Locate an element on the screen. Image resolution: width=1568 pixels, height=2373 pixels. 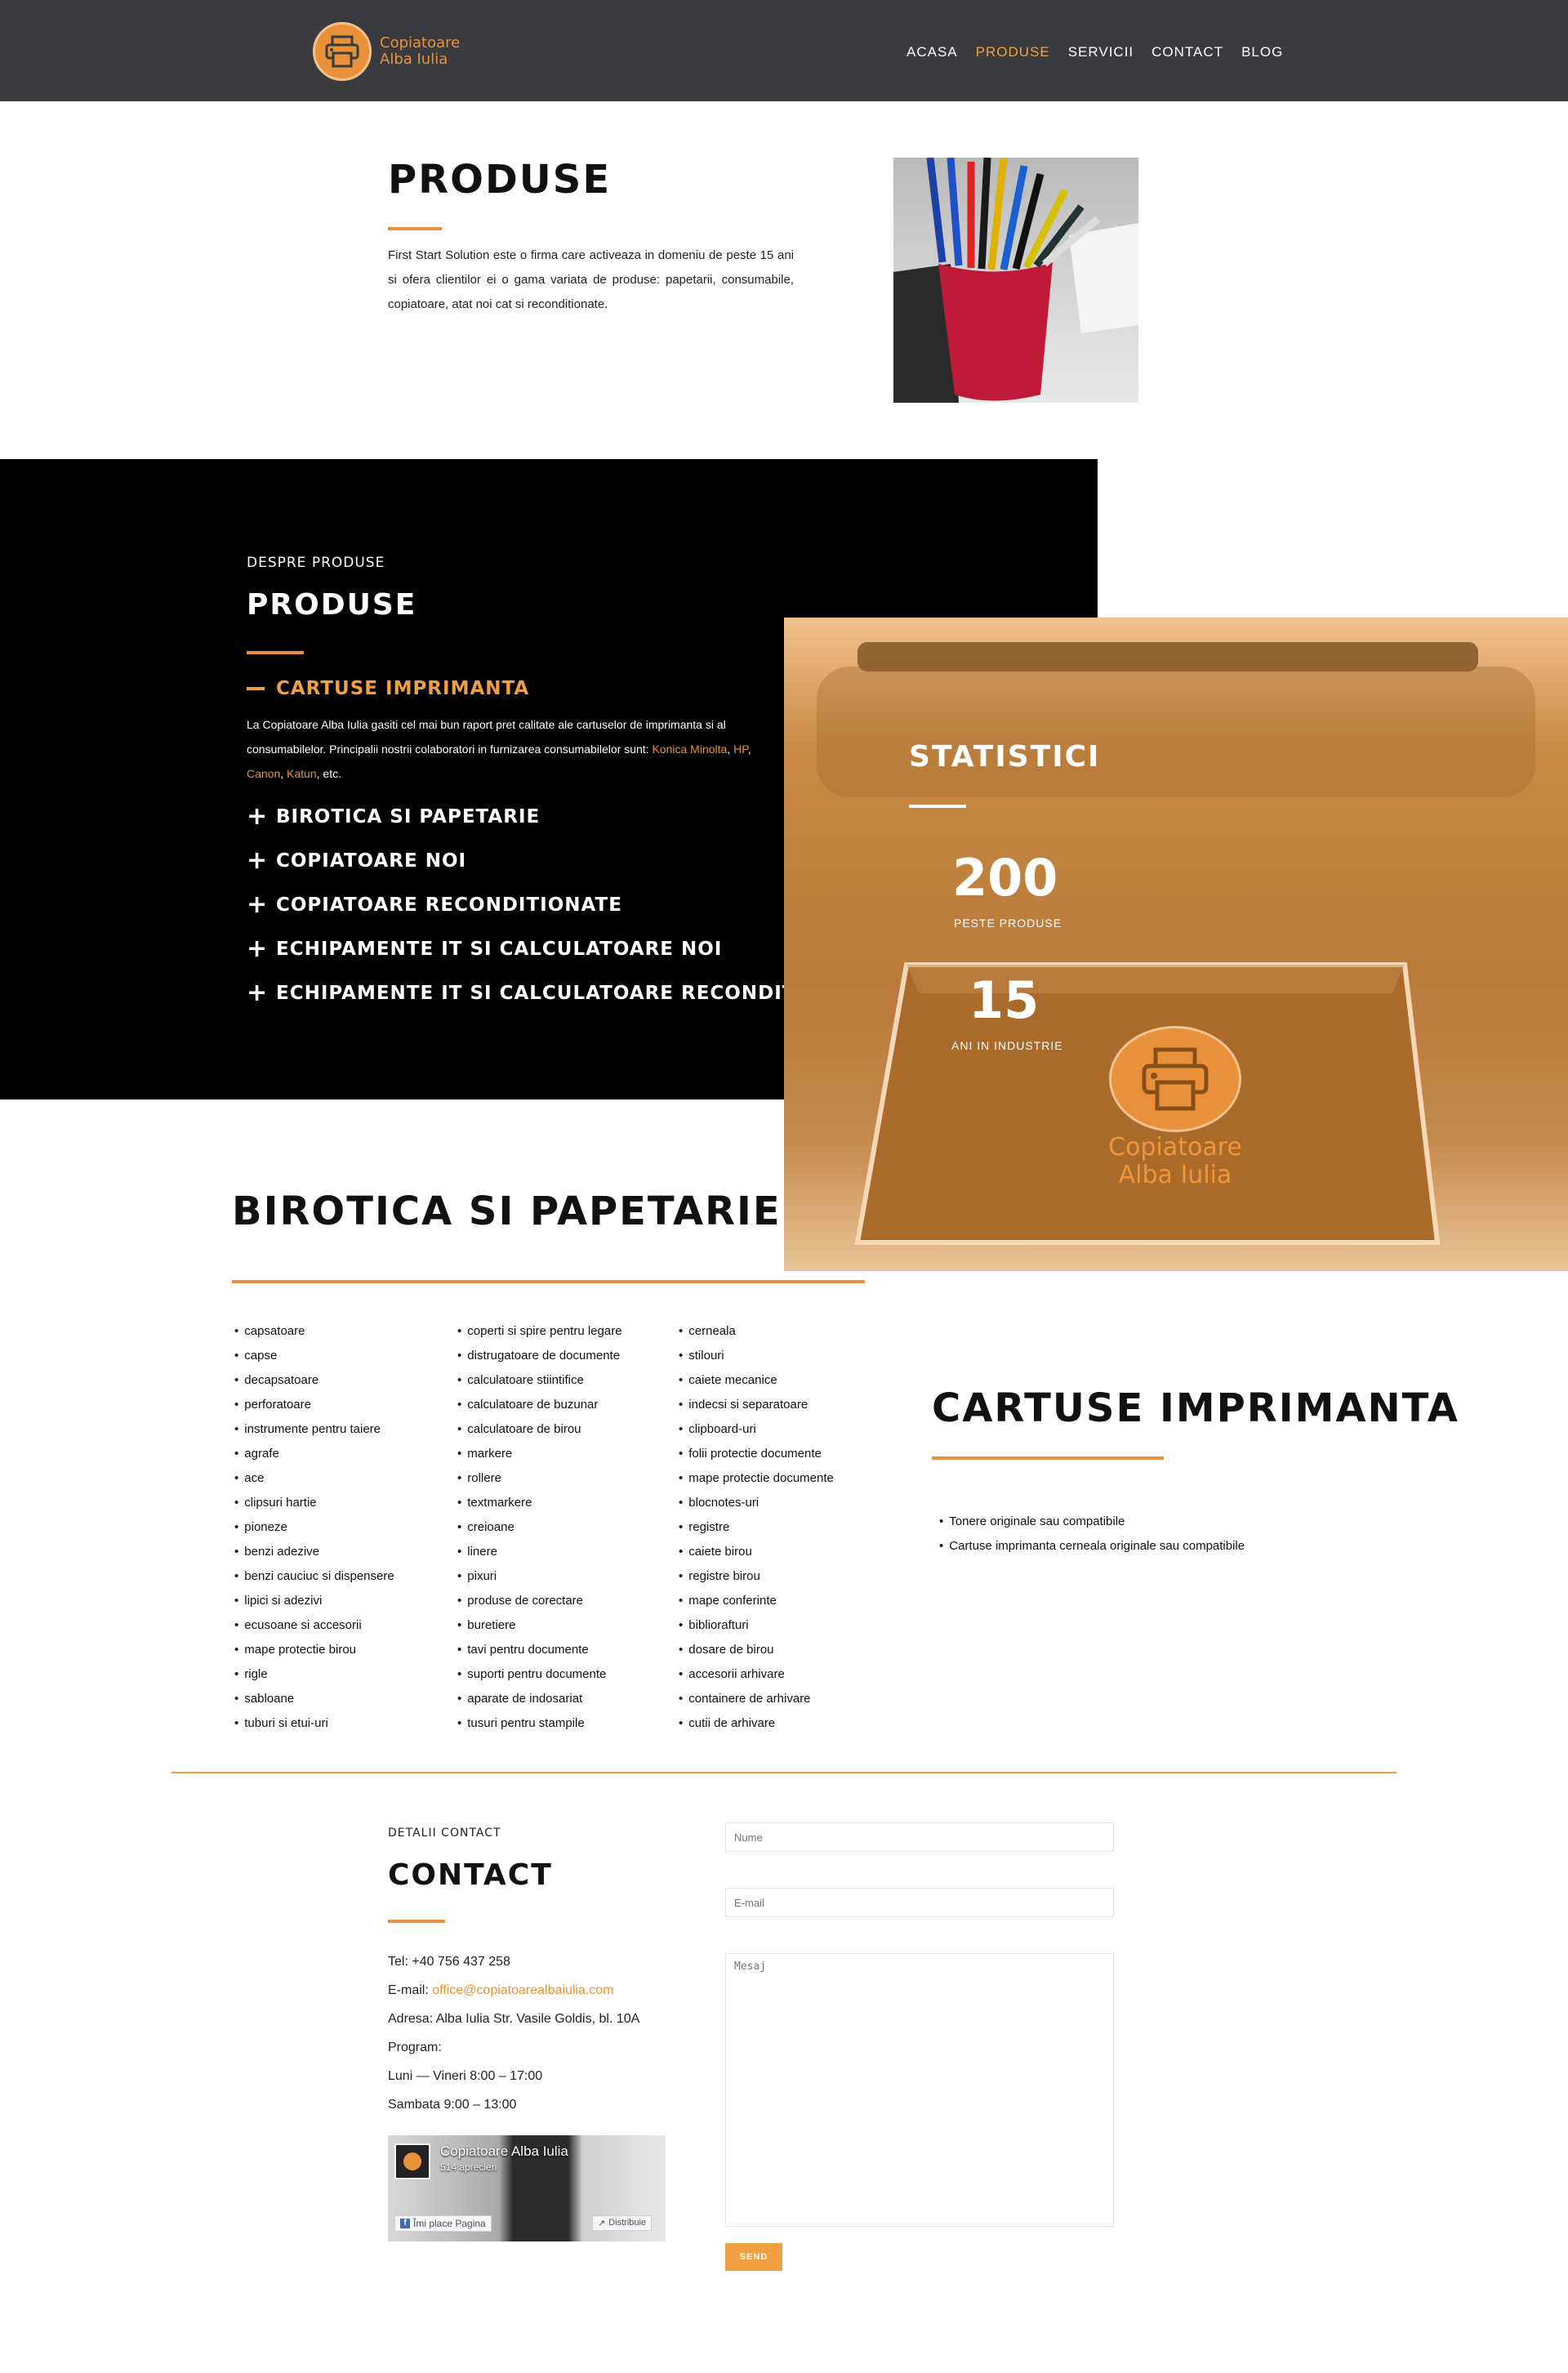
stats-underline is located at coordinates (937, 806).